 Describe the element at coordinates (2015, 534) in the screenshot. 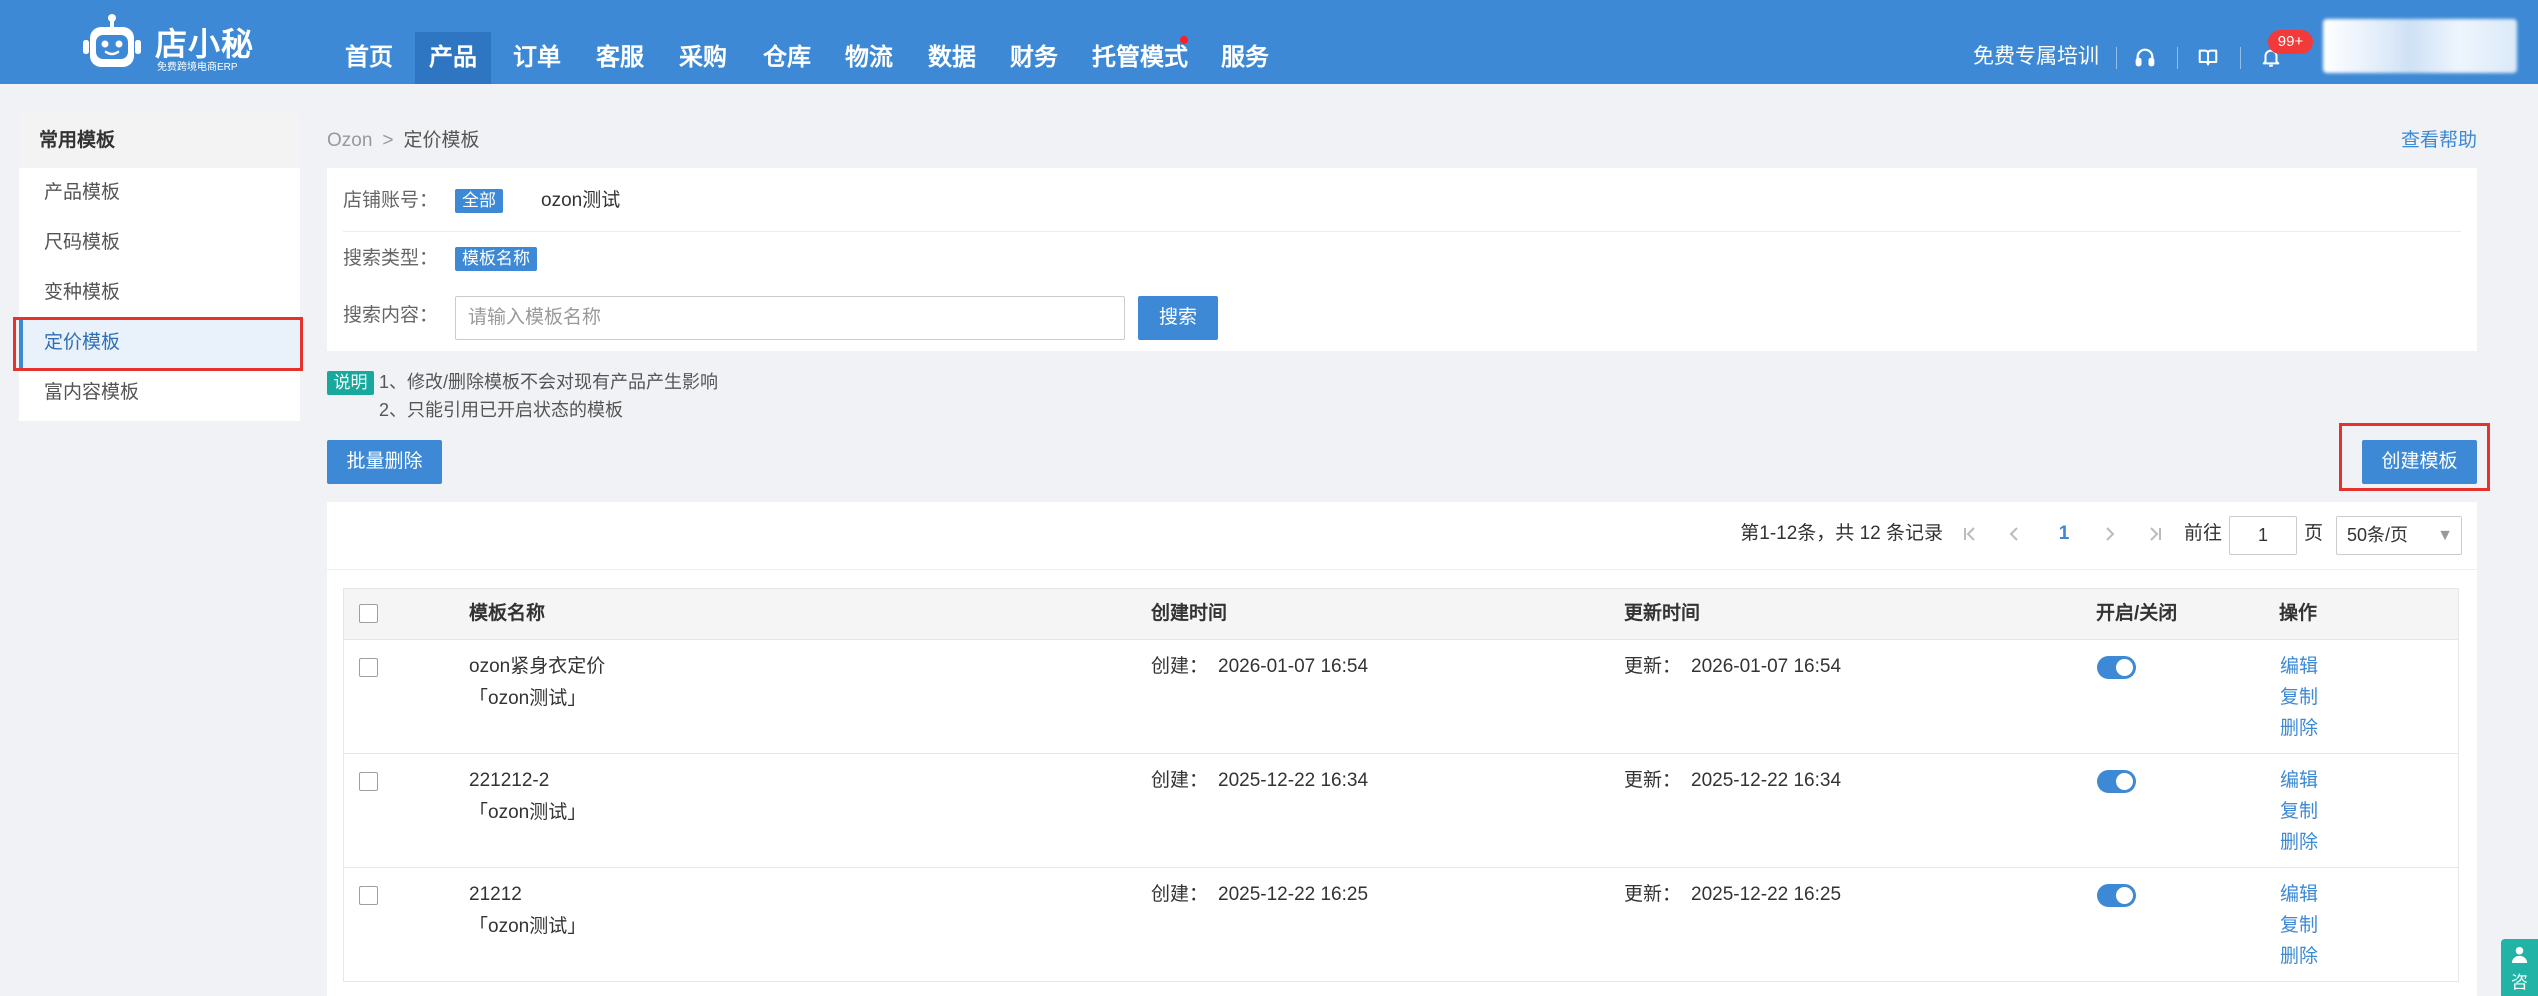

I see `prev-page-icon` at that location.